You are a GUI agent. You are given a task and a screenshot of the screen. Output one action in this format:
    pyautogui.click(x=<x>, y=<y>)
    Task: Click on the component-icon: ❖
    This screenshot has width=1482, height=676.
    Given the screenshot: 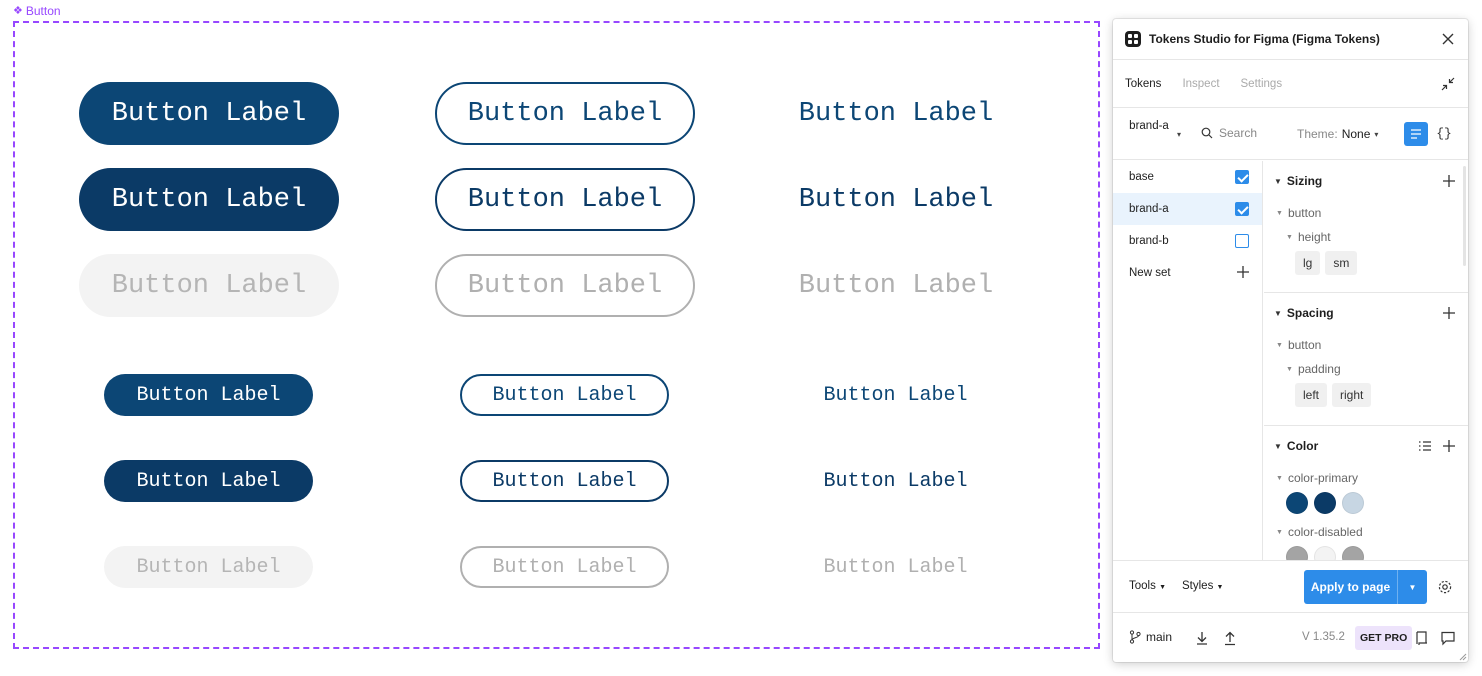 What is the action you would take?
    pyautogui.click(x=18, y=10)
    